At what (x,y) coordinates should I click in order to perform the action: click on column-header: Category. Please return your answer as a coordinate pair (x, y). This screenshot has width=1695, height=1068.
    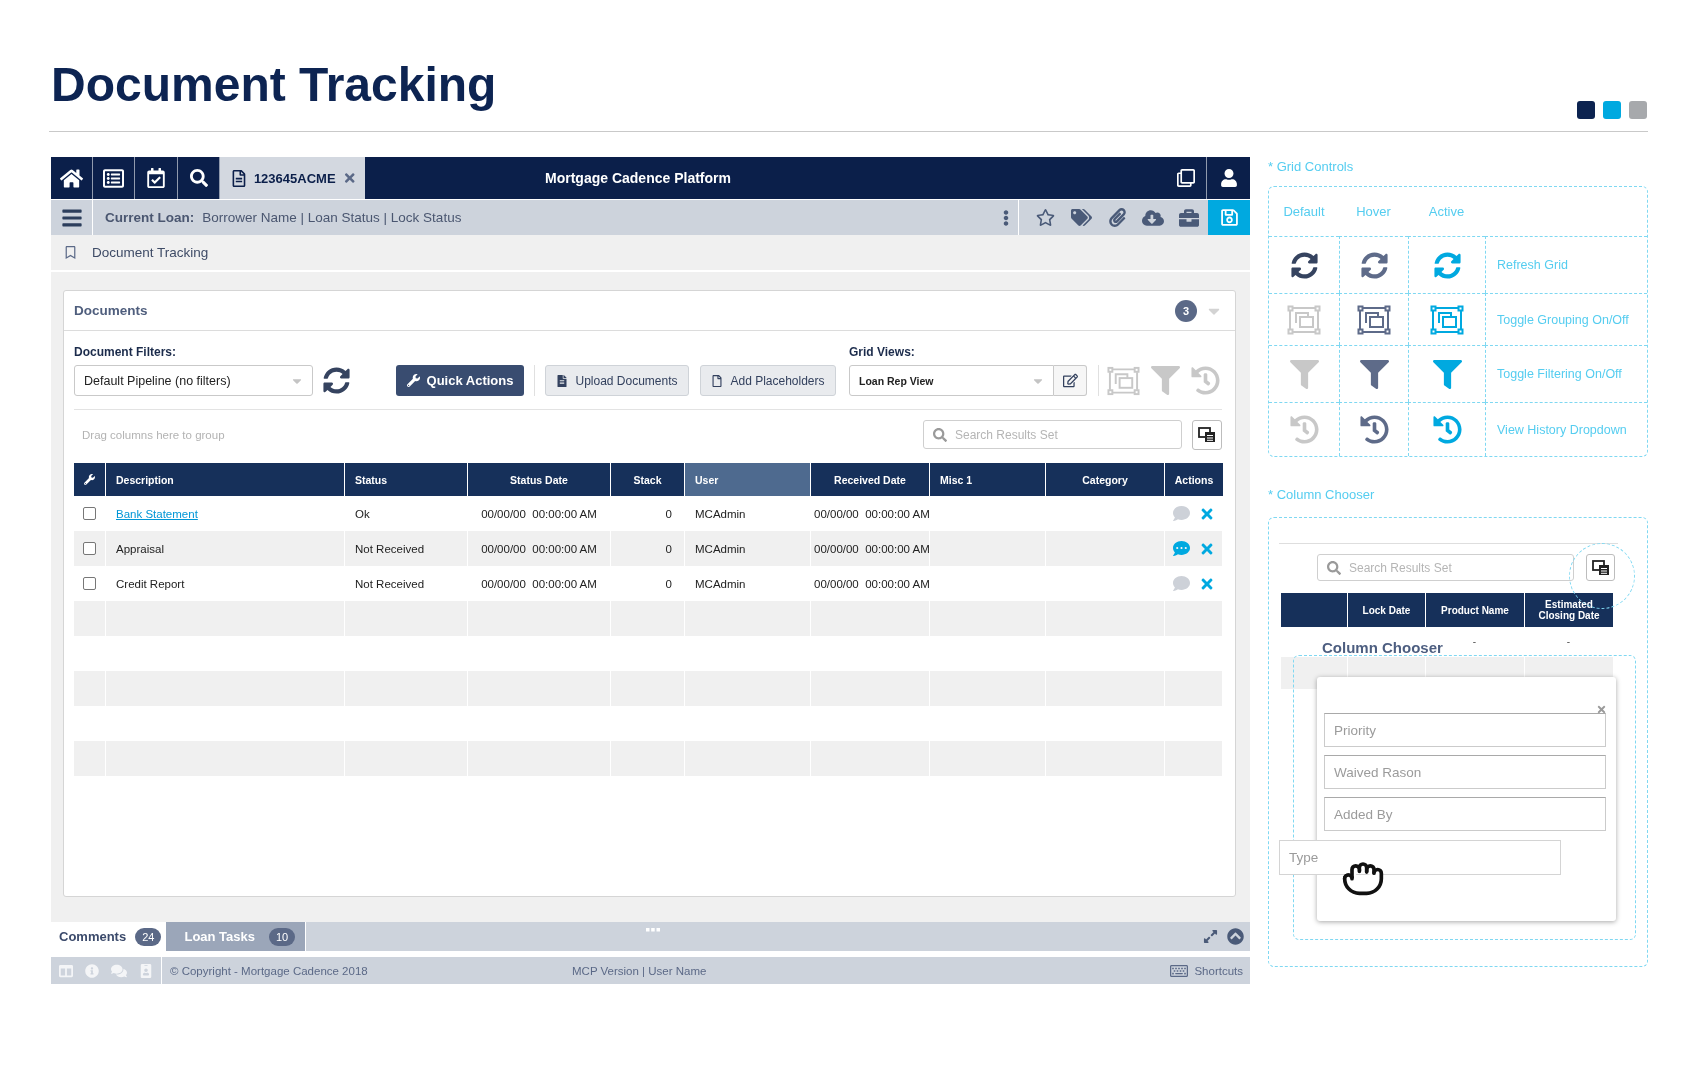
    Looking at the image, I should click on (1105, 479).